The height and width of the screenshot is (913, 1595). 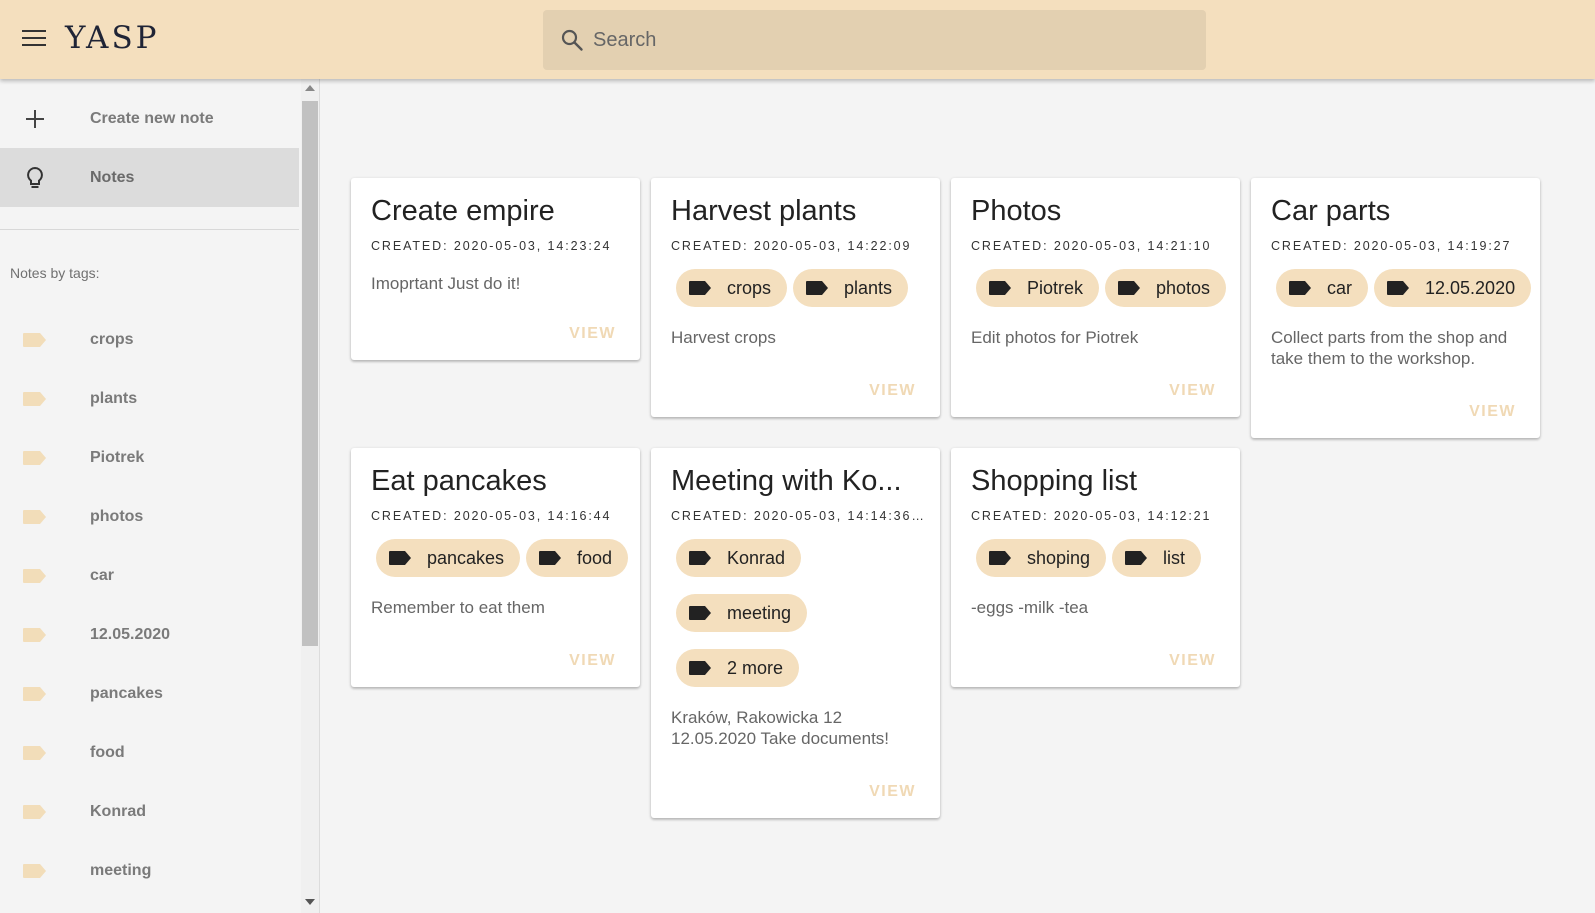 What do you see at coordinates (107, 752) in the screenshot?
I see `sidebar-tag-label: food` at bounding box center [107, 752].